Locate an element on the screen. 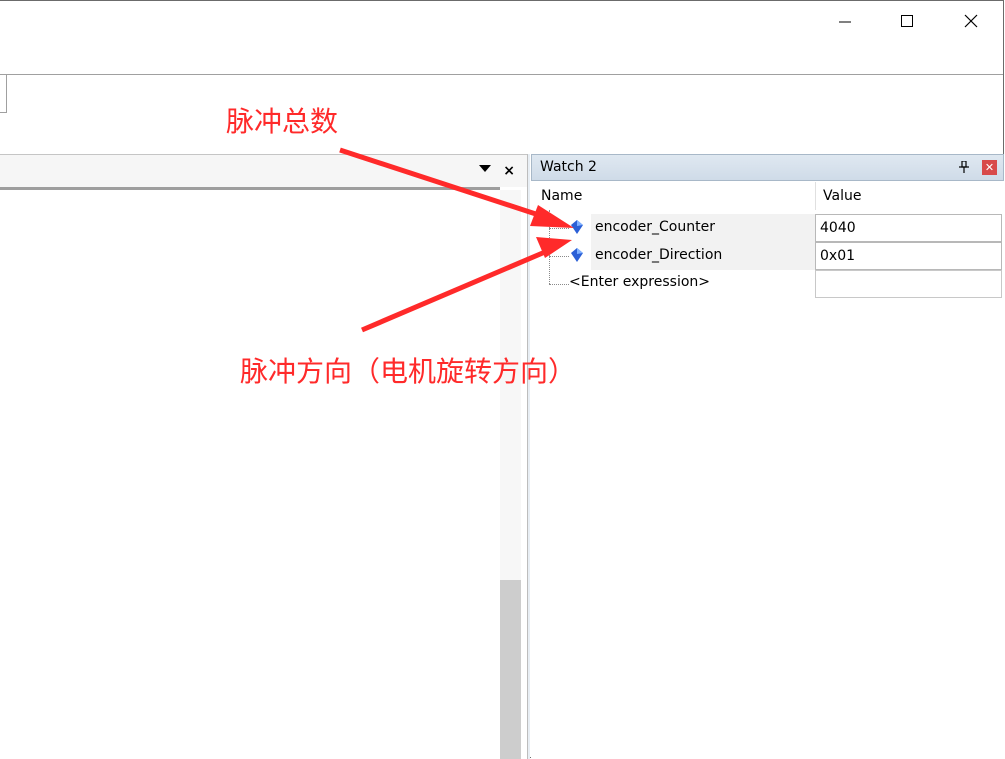 This screenshot has width=1005, height=759. watch-title-bar: Watch 2 ✕ is located at coordinates (767, 167).